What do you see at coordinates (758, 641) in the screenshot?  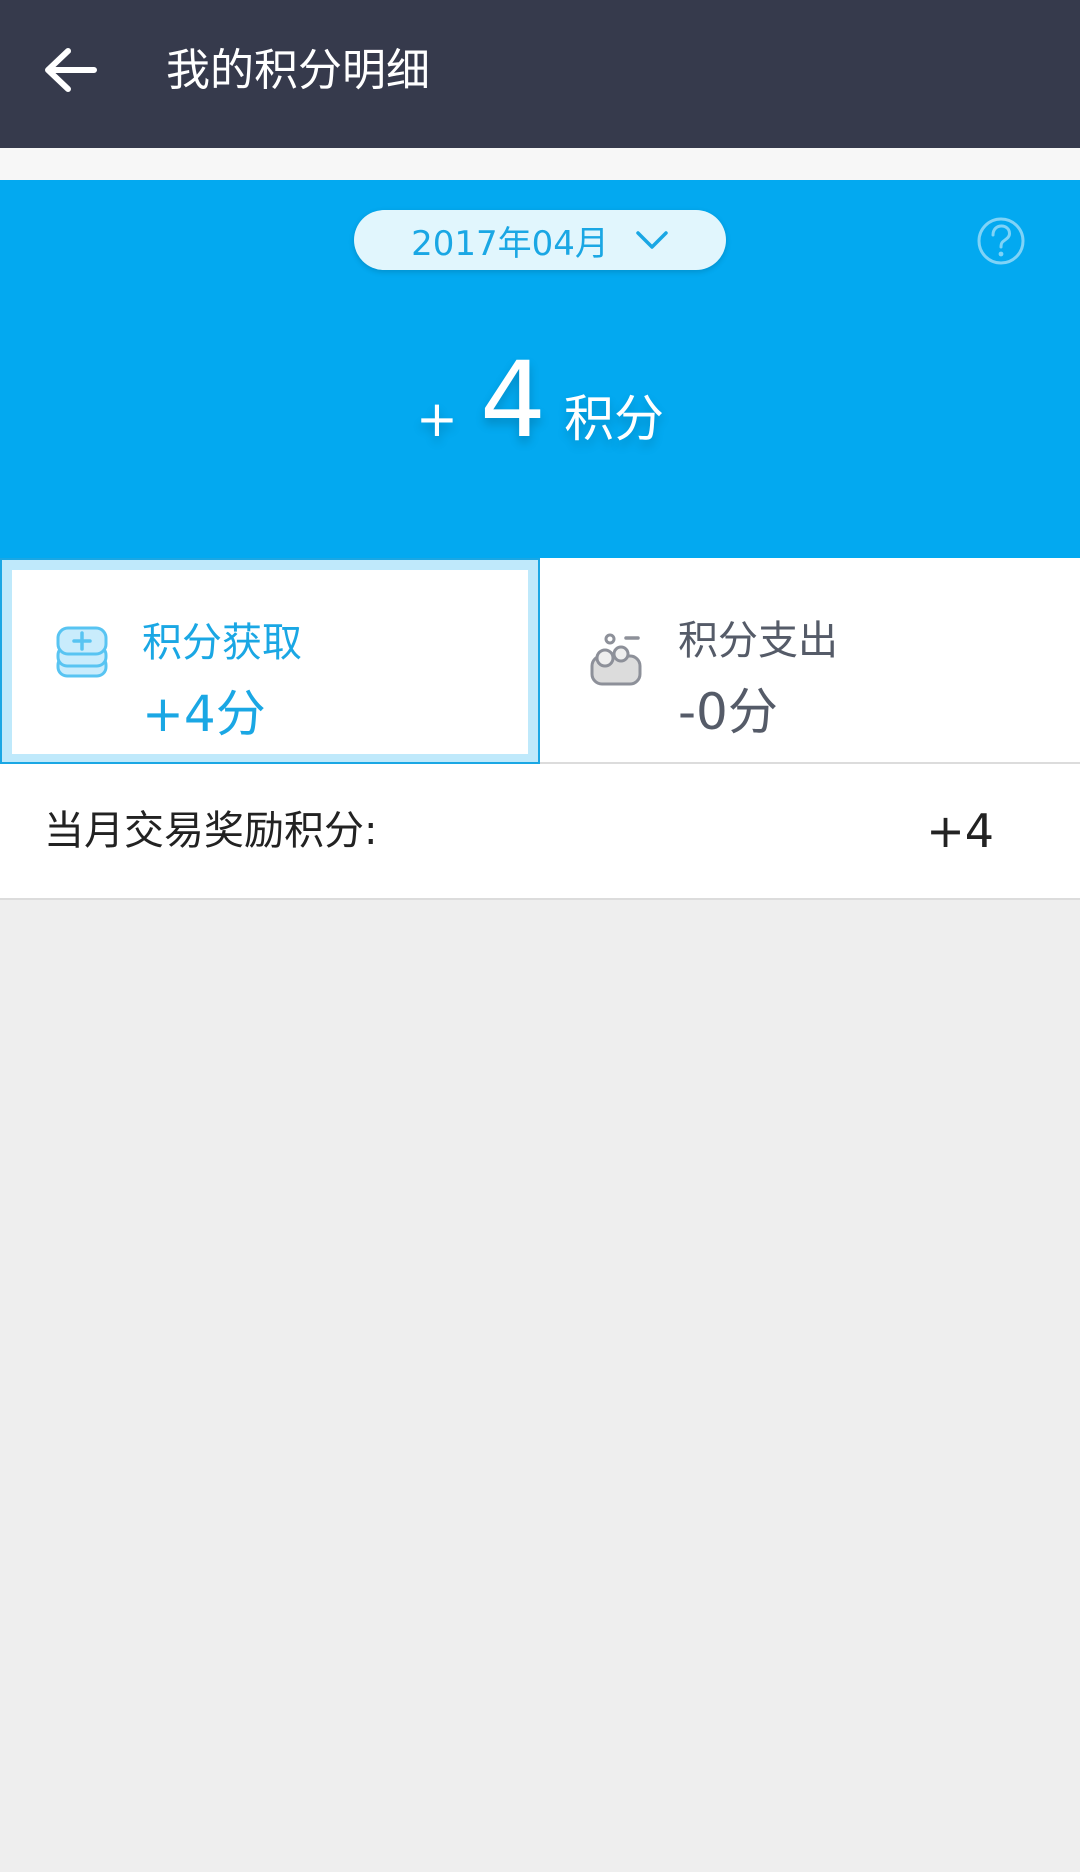 I see `spent-label: 积分支出` at bounding box center [758, 641].